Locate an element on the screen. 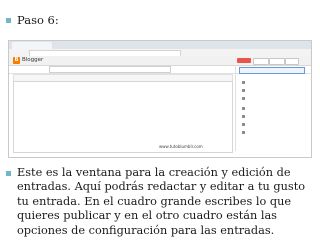  save-button is located at coordinates (261, 61).